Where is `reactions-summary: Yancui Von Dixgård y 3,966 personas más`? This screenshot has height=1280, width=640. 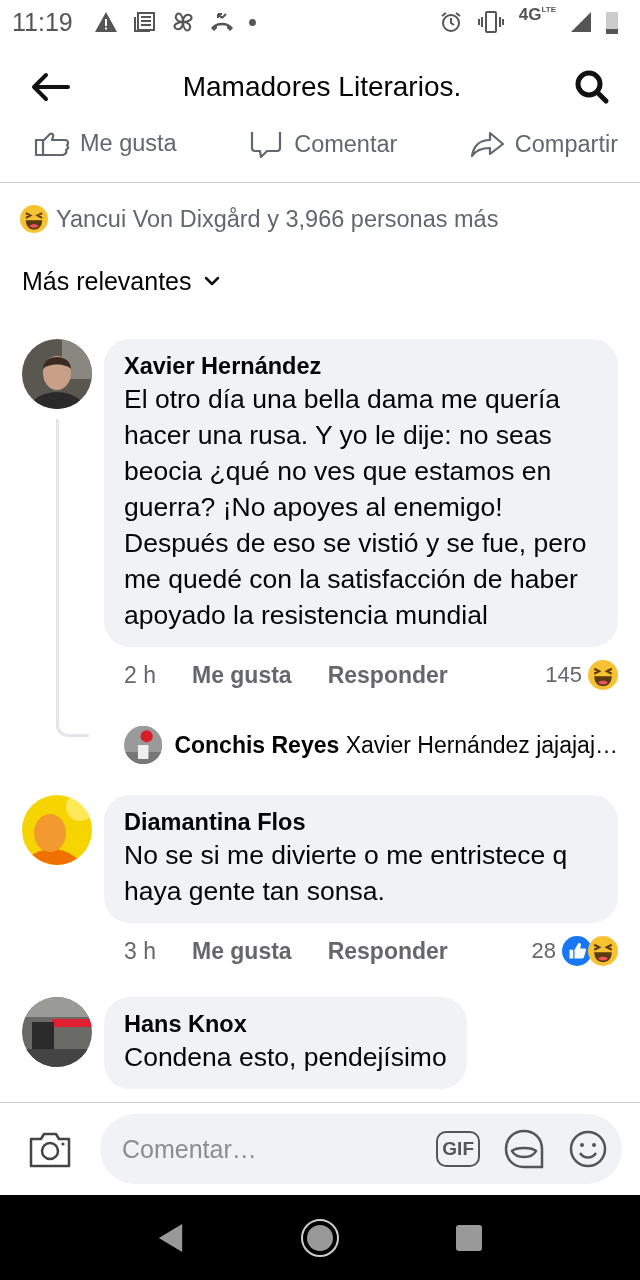
reactions-summary: Yancui Von Dixgård y 3,966 personas más is located at coordinates (277, 219).